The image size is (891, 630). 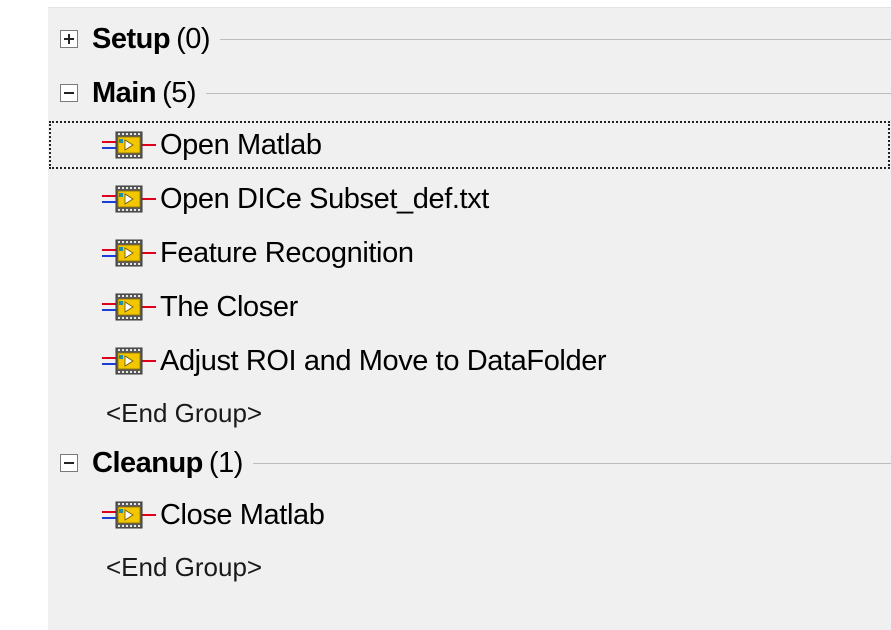 What do you see at coordinates (241, 144) in the screenshot?
I see `step-label: Open Matlab` at bounding box center [241, 144].